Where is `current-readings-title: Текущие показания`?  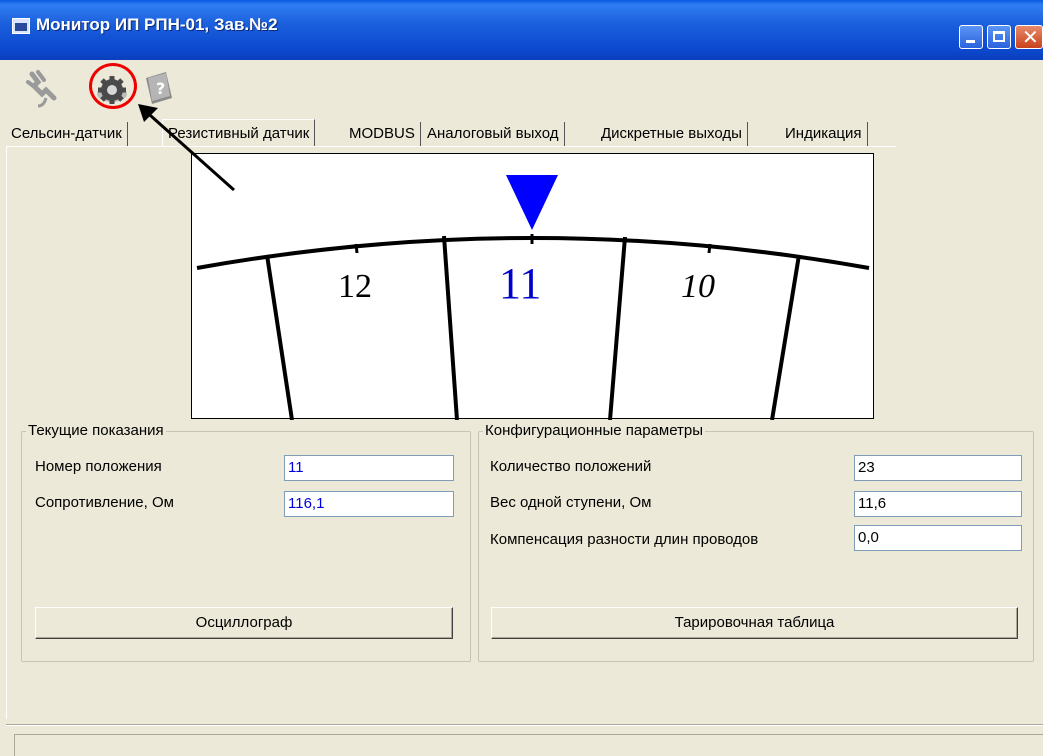 current-readings-title: Текущие показания is located at coordinates (96, 430).